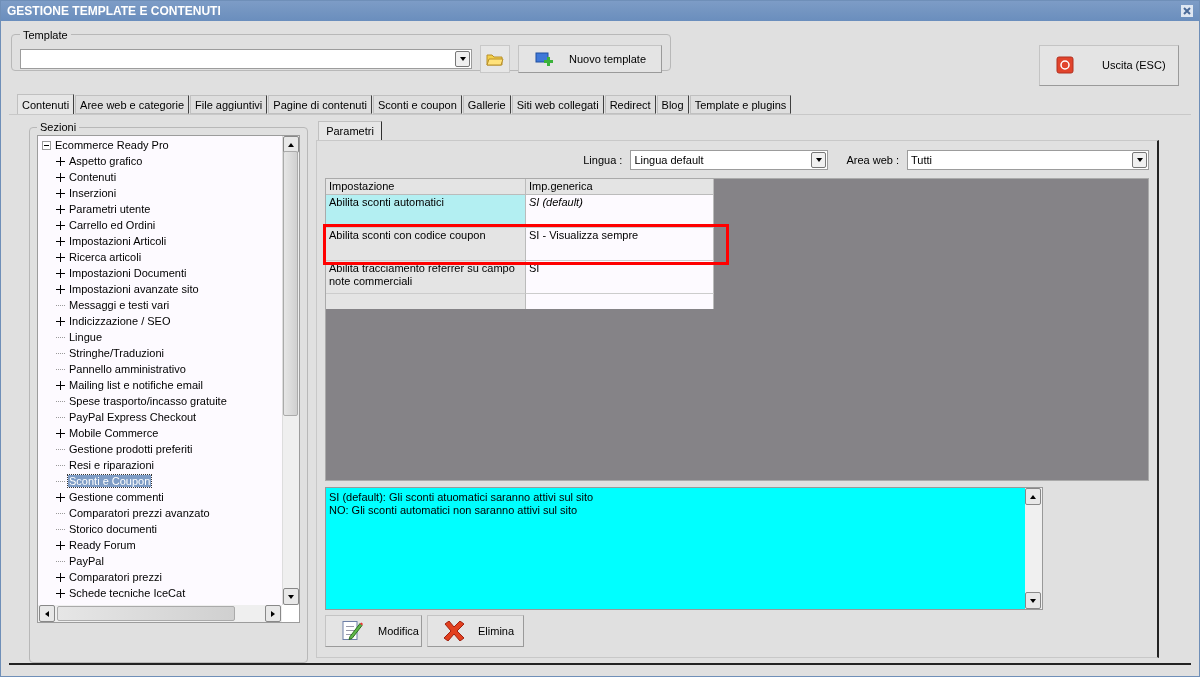  Describe the element at coordinates (1109, 65) in the screenshot. I see `exit-button: Uscita (ESC)` at that location.